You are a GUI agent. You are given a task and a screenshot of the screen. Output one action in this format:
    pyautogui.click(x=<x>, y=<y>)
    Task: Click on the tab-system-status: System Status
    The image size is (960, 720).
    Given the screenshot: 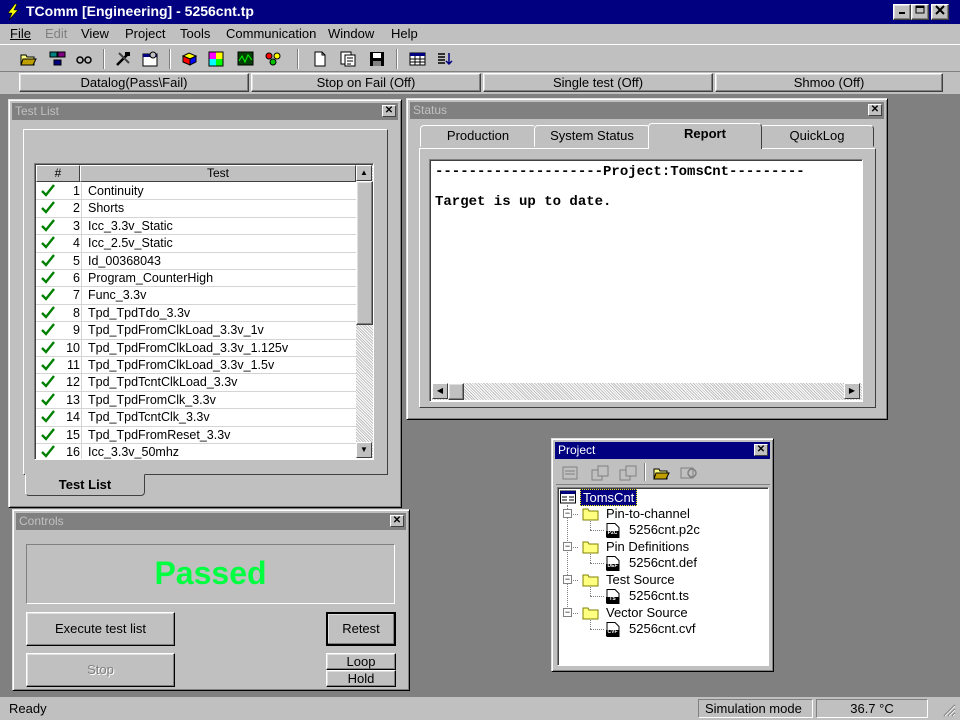 What is the action you would take?
    pyautogui.click(x=592, y=136)
    